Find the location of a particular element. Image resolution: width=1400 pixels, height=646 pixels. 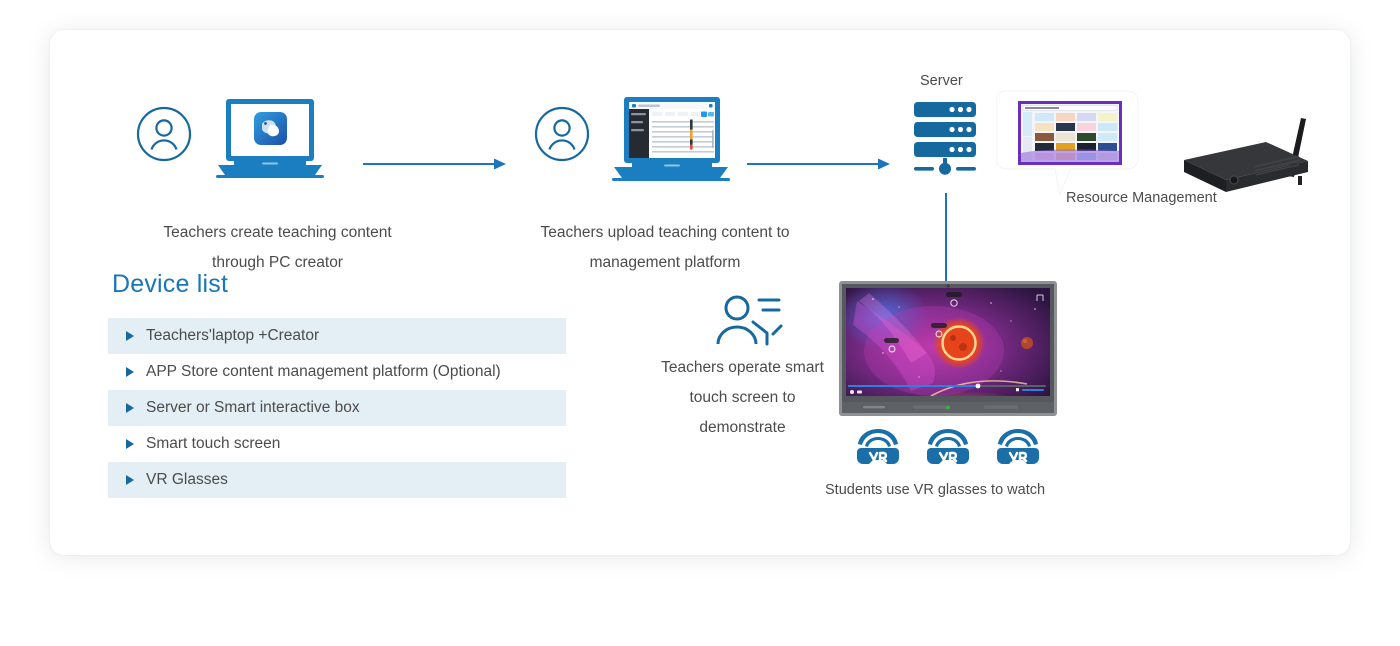

server-label: Server is located at coordinates (941, 81).